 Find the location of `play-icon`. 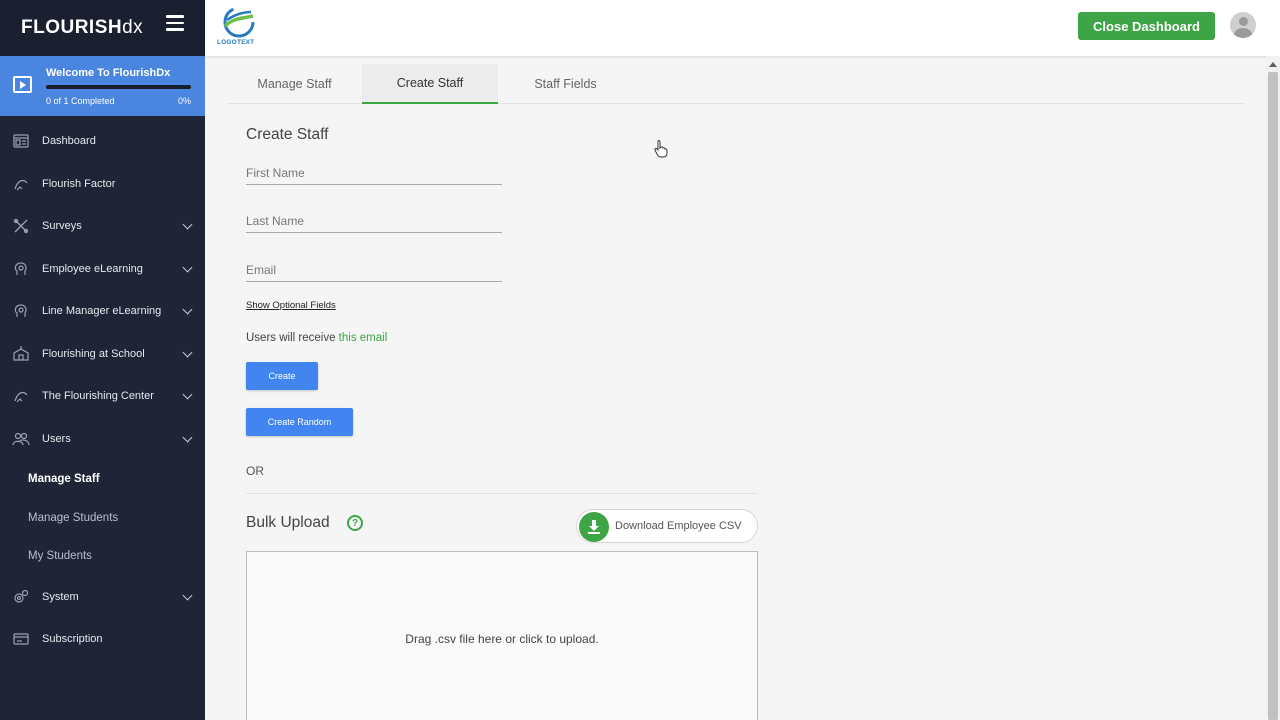

play-icon is located at coordinates (22, 84).